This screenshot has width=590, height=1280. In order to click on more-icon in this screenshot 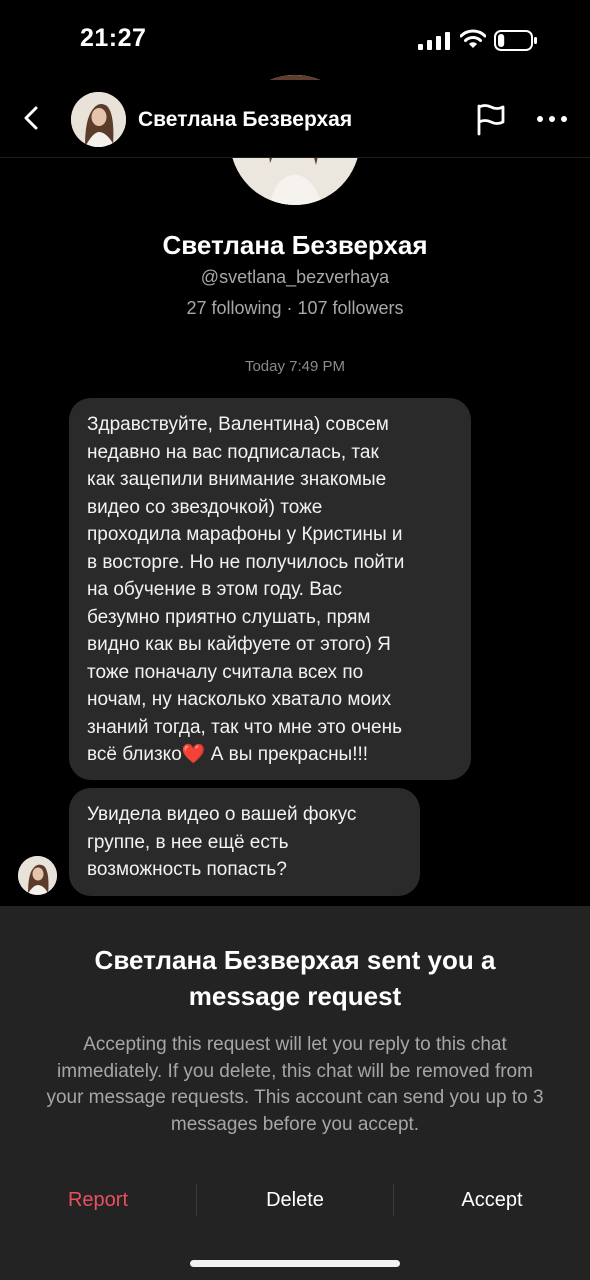, I will do `click(552, 119)`.